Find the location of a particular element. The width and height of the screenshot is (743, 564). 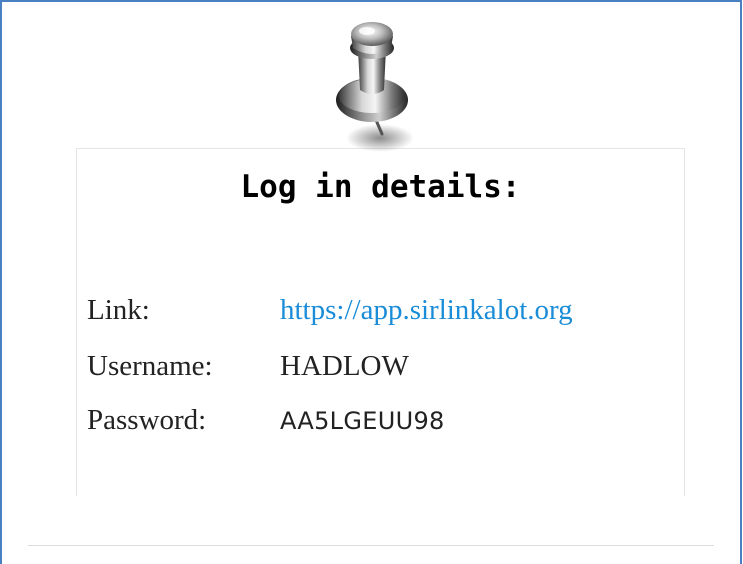

password-label: Password: is located at coordinates (147, 420).